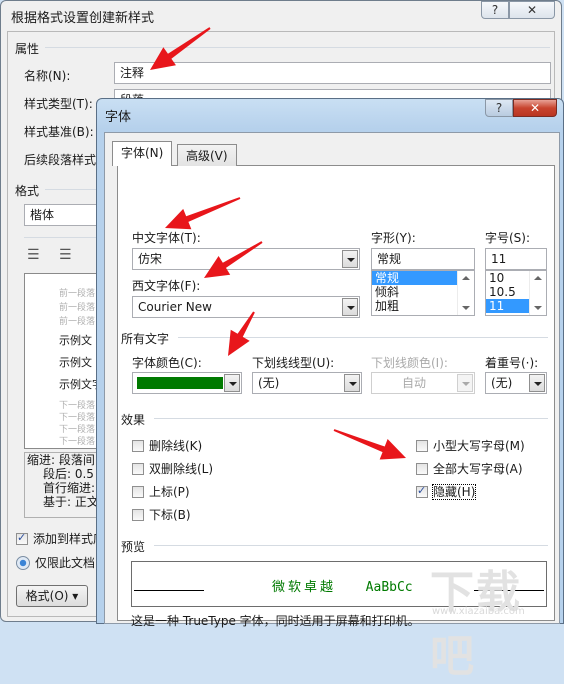  I want to click on underline-style-label: 下划线线型(U):, so click(293, 363).